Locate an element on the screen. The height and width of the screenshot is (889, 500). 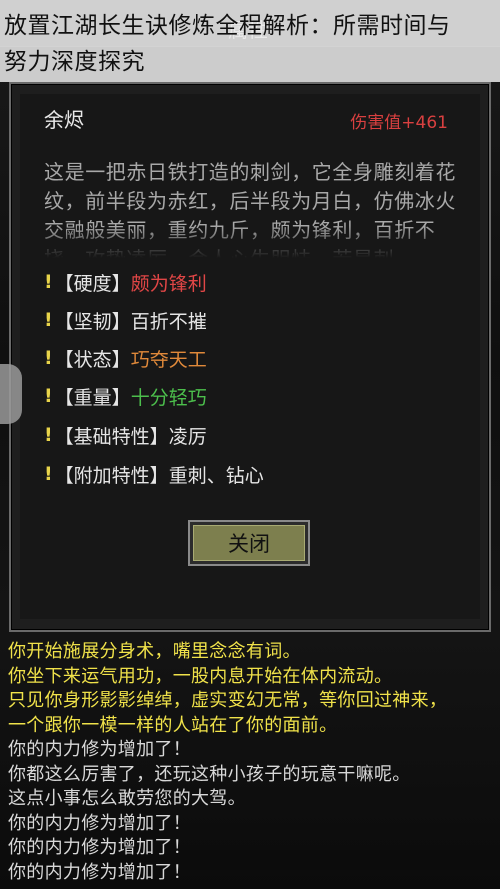
attribute-row: ! 【附加特性】 重刺、钻心 is located at coordinates (154, 474).